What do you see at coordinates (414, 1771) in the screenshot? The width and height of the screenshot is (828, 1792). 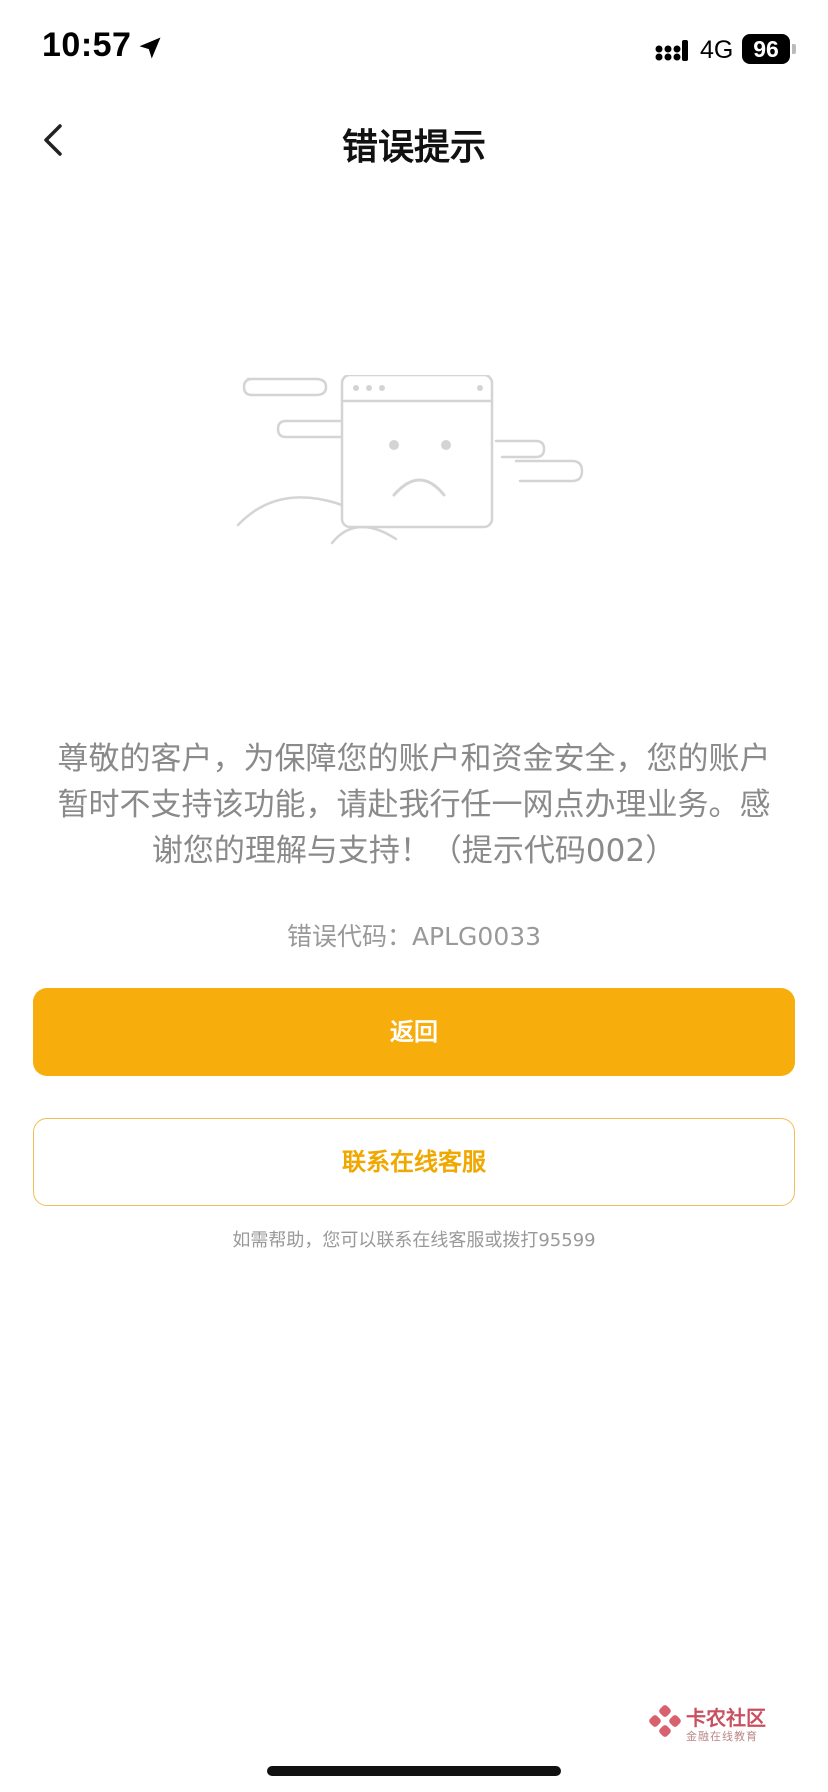 I see `home-indicator` at bounding box center [414, 1771].